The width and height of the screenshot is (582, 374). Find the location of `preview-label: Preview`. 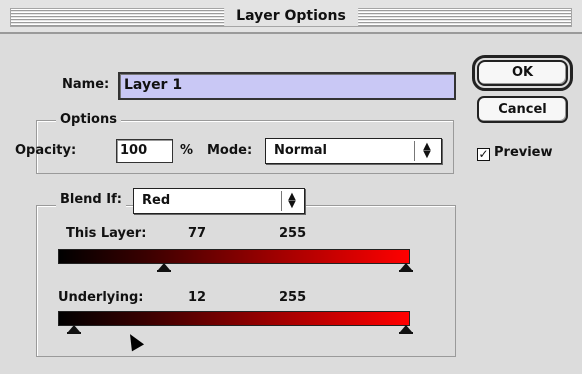

preview-label: Preview is located at coordinates (523, 152).